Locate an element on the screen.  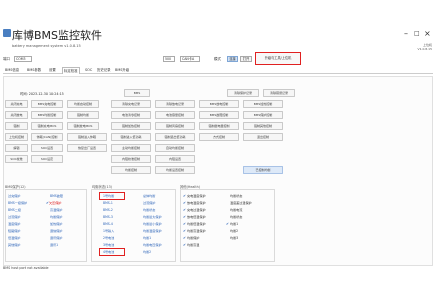
tab-bms-params: BMS参数 is located at coordinates (34, 70).